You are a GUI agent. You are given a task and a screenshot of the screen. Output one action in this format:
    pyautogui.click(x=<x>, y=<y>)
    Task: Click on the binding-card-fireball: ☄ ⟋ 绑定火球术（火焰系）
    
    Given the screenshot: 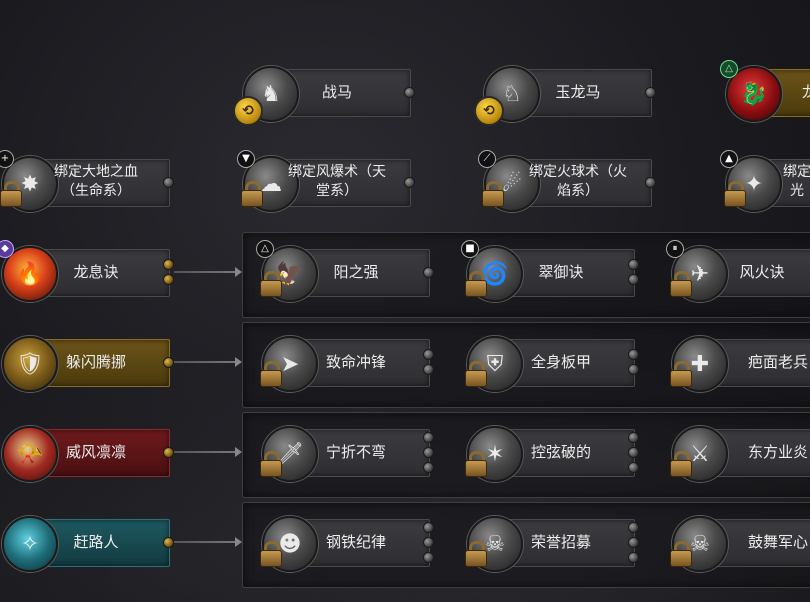 What is the action you would take?
    pyautogui.click(x=567, y=181)
    